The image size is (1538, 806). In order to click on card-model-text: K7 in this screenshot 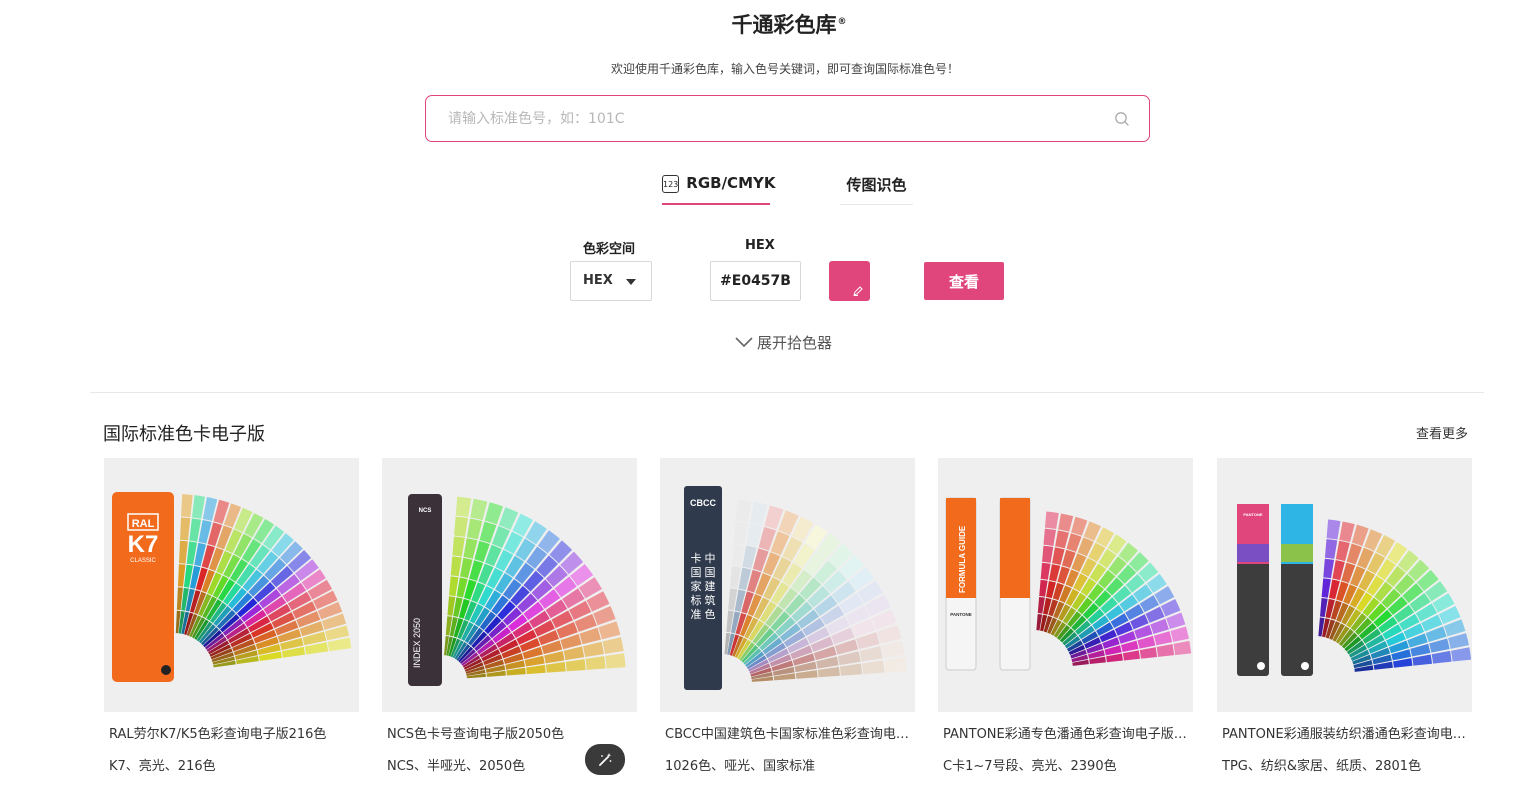, I will do `click(143, 544)`.